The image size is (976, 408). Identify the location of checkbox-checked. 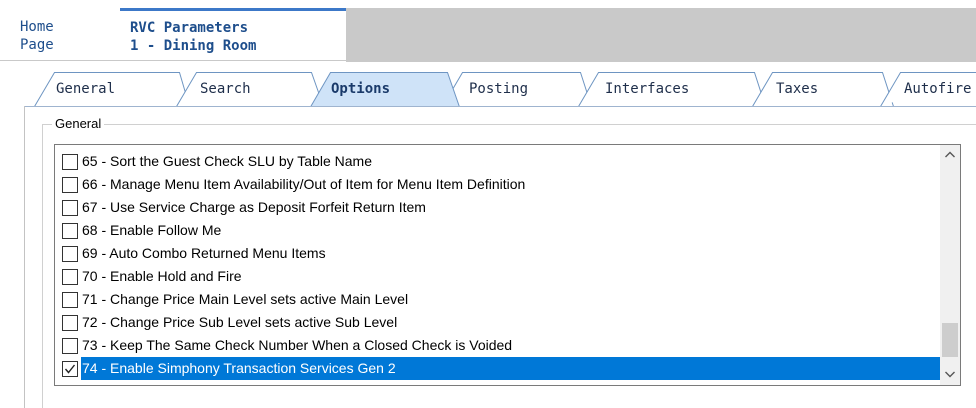
(70, 369).